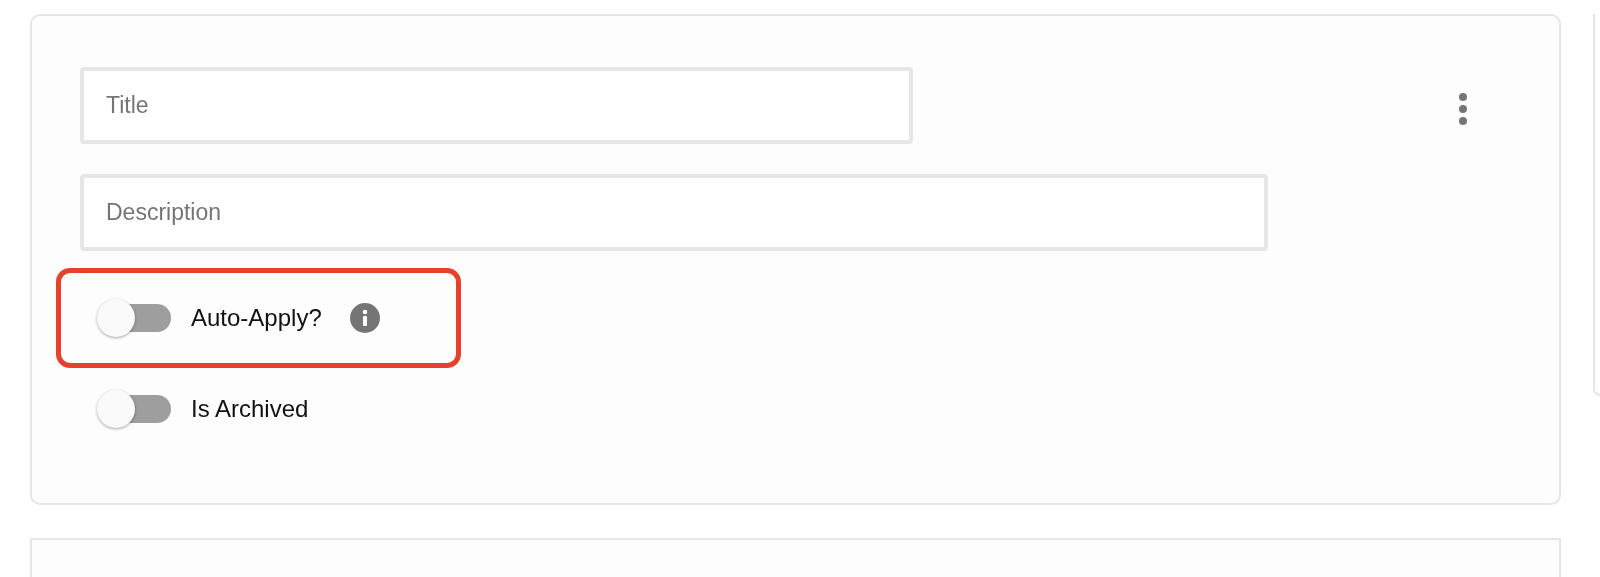  I want to click on info-icon, so click(364, 318).